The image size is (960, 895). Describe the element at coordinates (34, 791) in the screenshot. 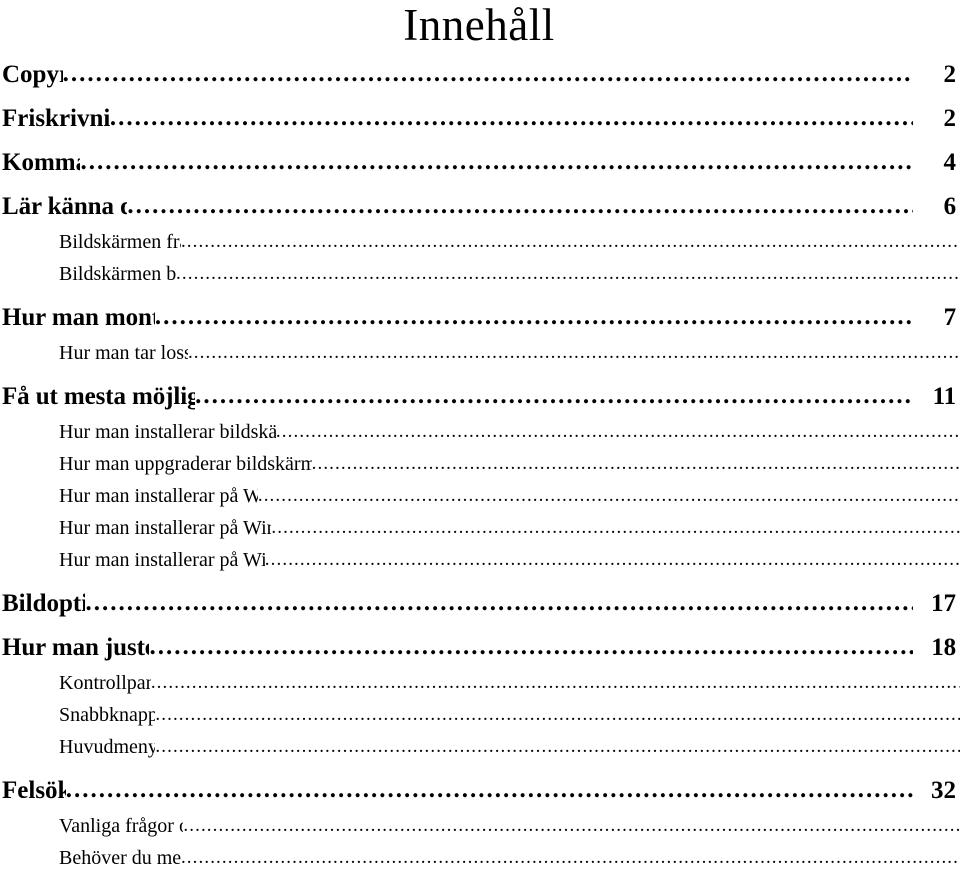

I see `toc-entry-label: Felsökning` at that location.